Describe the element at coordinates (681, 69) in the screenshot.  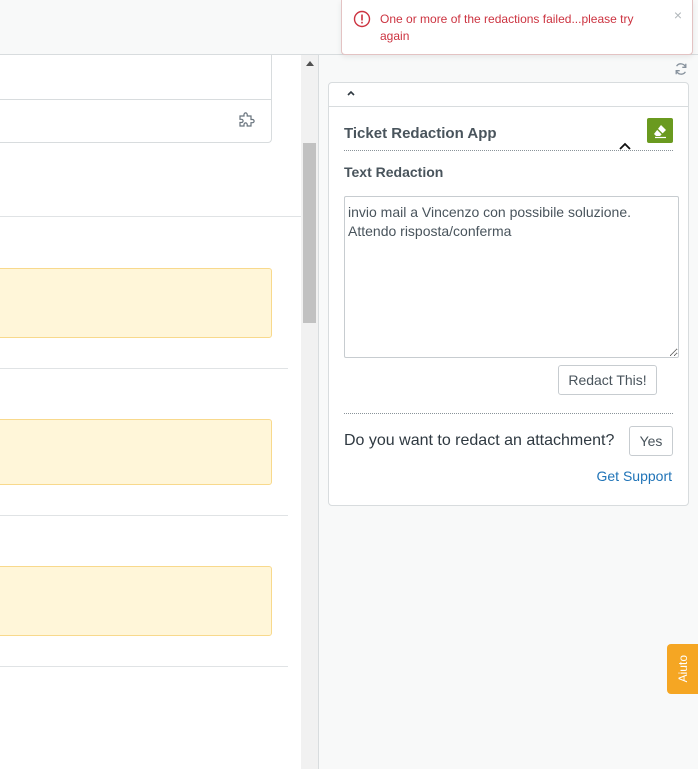
I see `refresh-icon` at that location.